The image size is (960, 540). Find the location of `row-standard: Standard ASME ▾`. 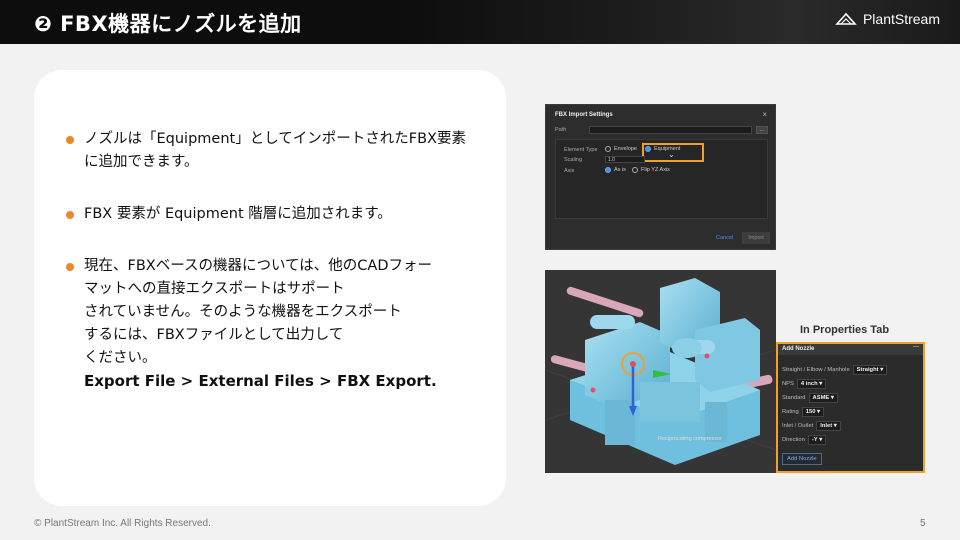

row-standard: Standard ASME ▾ is located at coordinates (810, 398).